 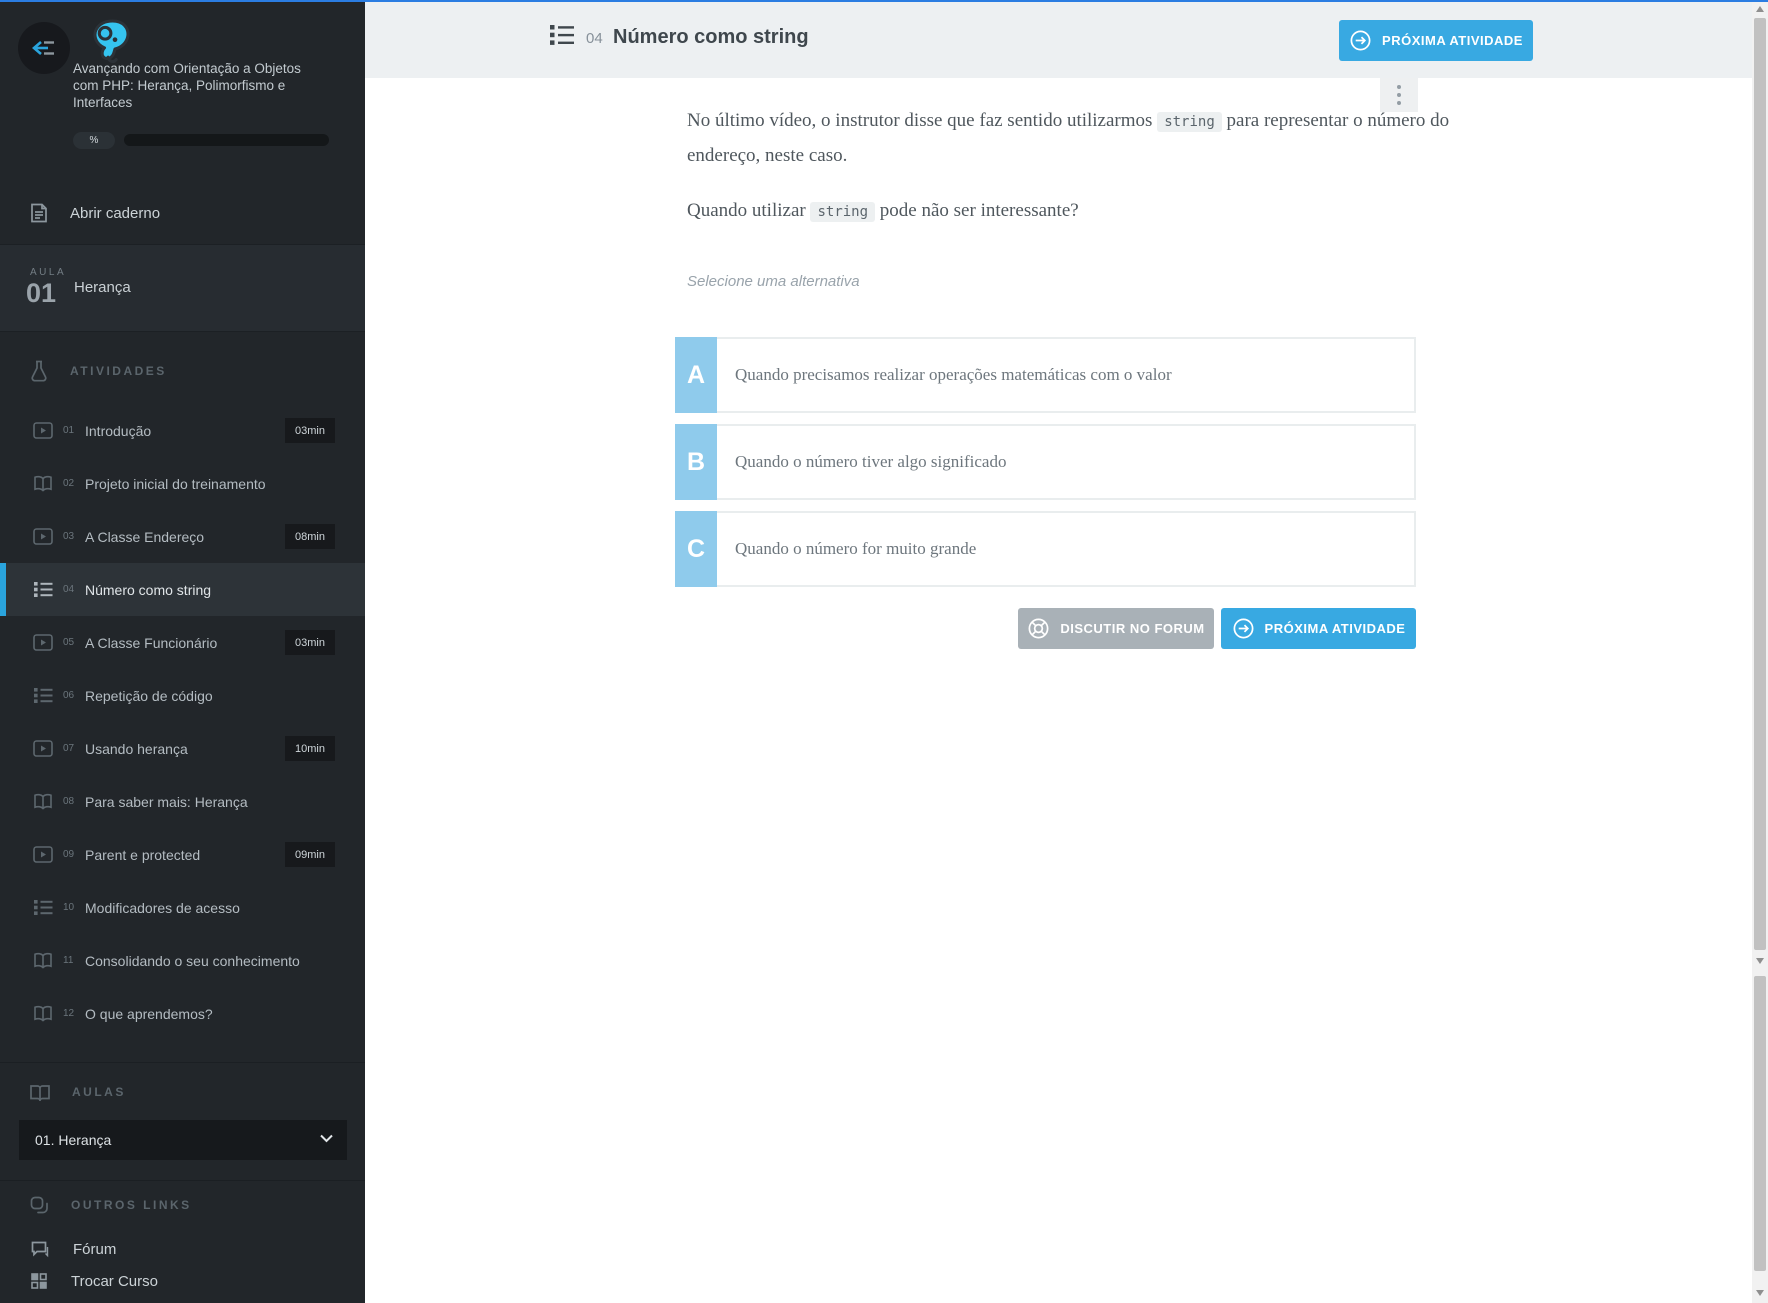 I want to click on duration-badge: 09min, so click(x=310, y=854).